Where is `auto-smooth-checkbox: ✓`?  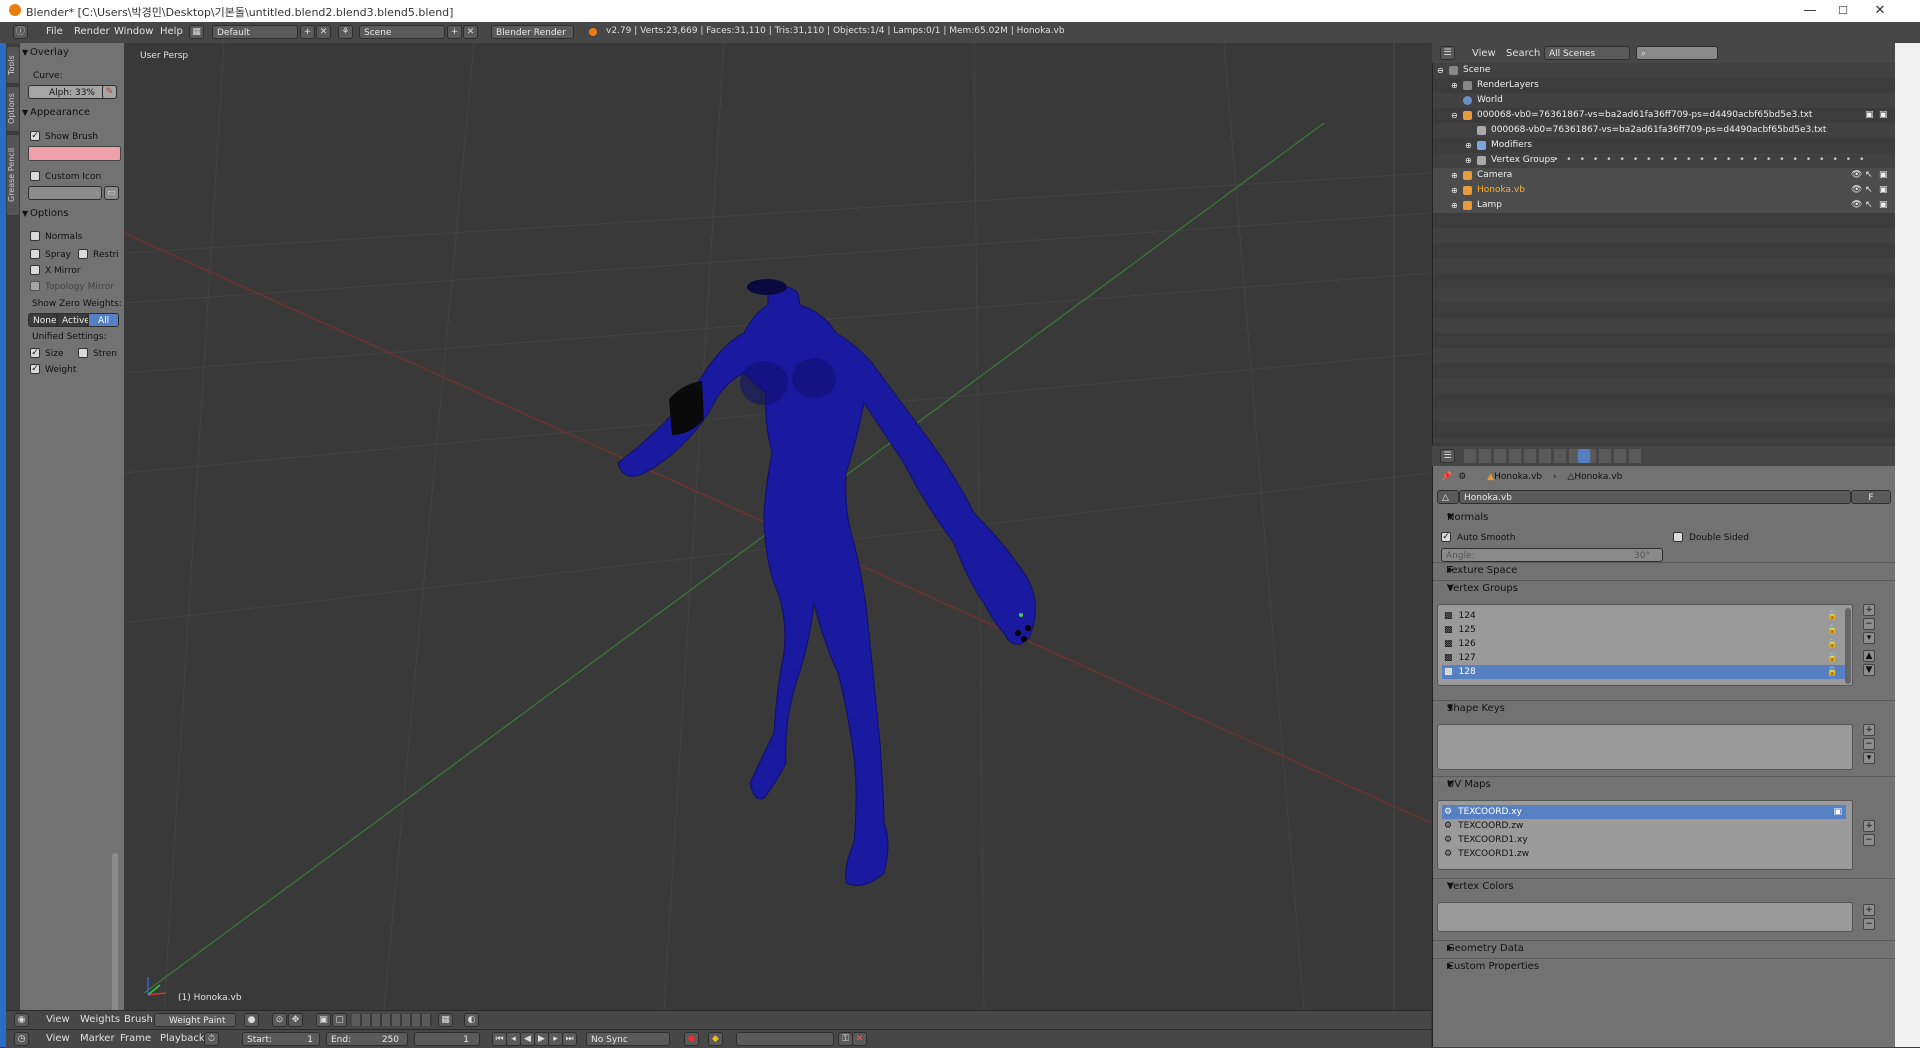 auto-smooth-checkbox: ✓ is located at coordinates (1446, 537).